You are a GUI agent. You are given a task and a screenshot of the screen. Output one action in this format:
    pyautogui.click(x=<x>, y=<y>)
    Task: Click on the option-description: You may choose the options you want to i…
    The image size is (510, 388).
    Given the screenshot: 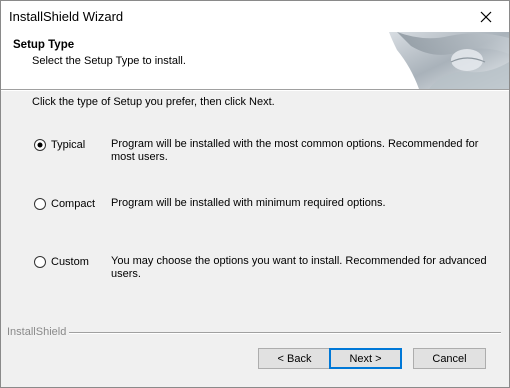 What is the action you would take?
    pyautogui.click(x=299, y=267)
    